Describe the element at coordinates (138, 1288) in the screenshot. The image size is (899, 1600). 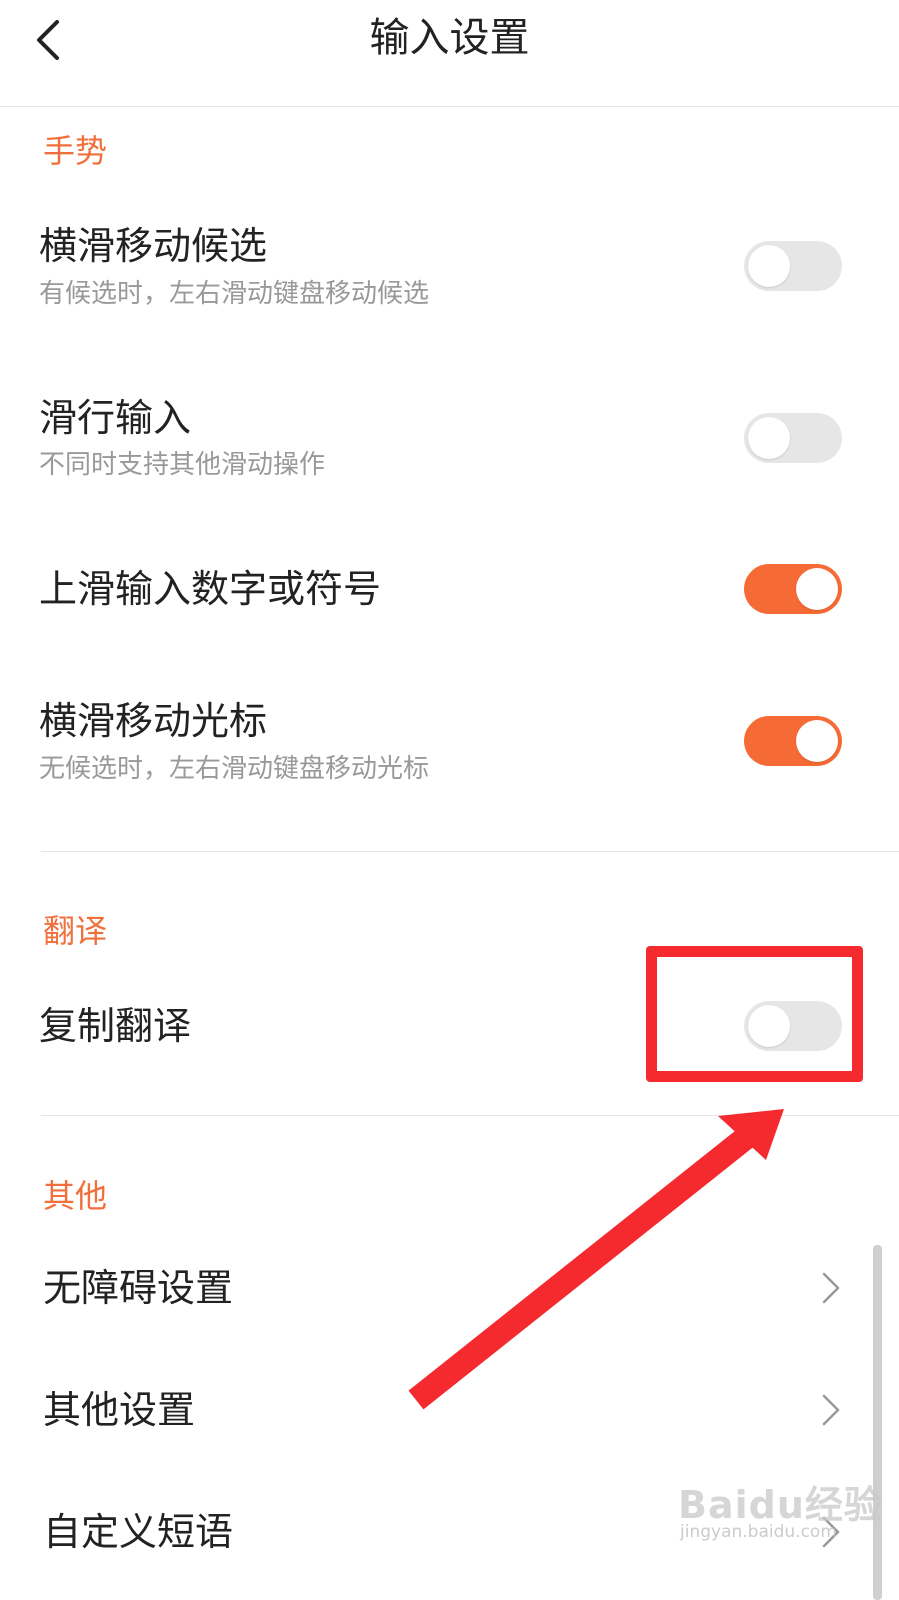
I see `setting-title: 无障碍设置` at that location.